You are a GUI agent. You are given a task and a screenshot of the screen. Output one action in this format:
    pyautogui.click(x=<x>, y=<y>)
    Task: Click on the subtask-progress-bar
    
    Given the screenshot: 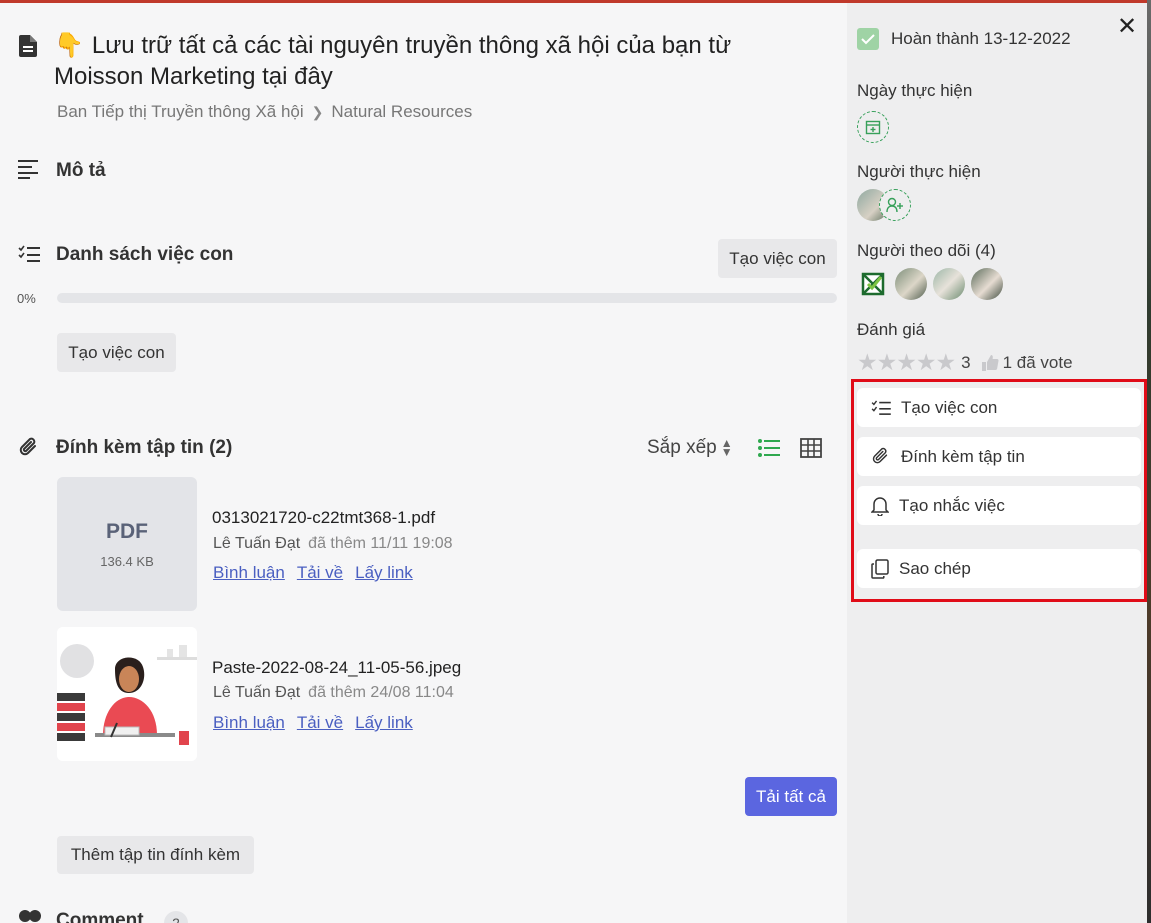 What is the action you would take?
    pyautogui.click(x=447, y=298)
    